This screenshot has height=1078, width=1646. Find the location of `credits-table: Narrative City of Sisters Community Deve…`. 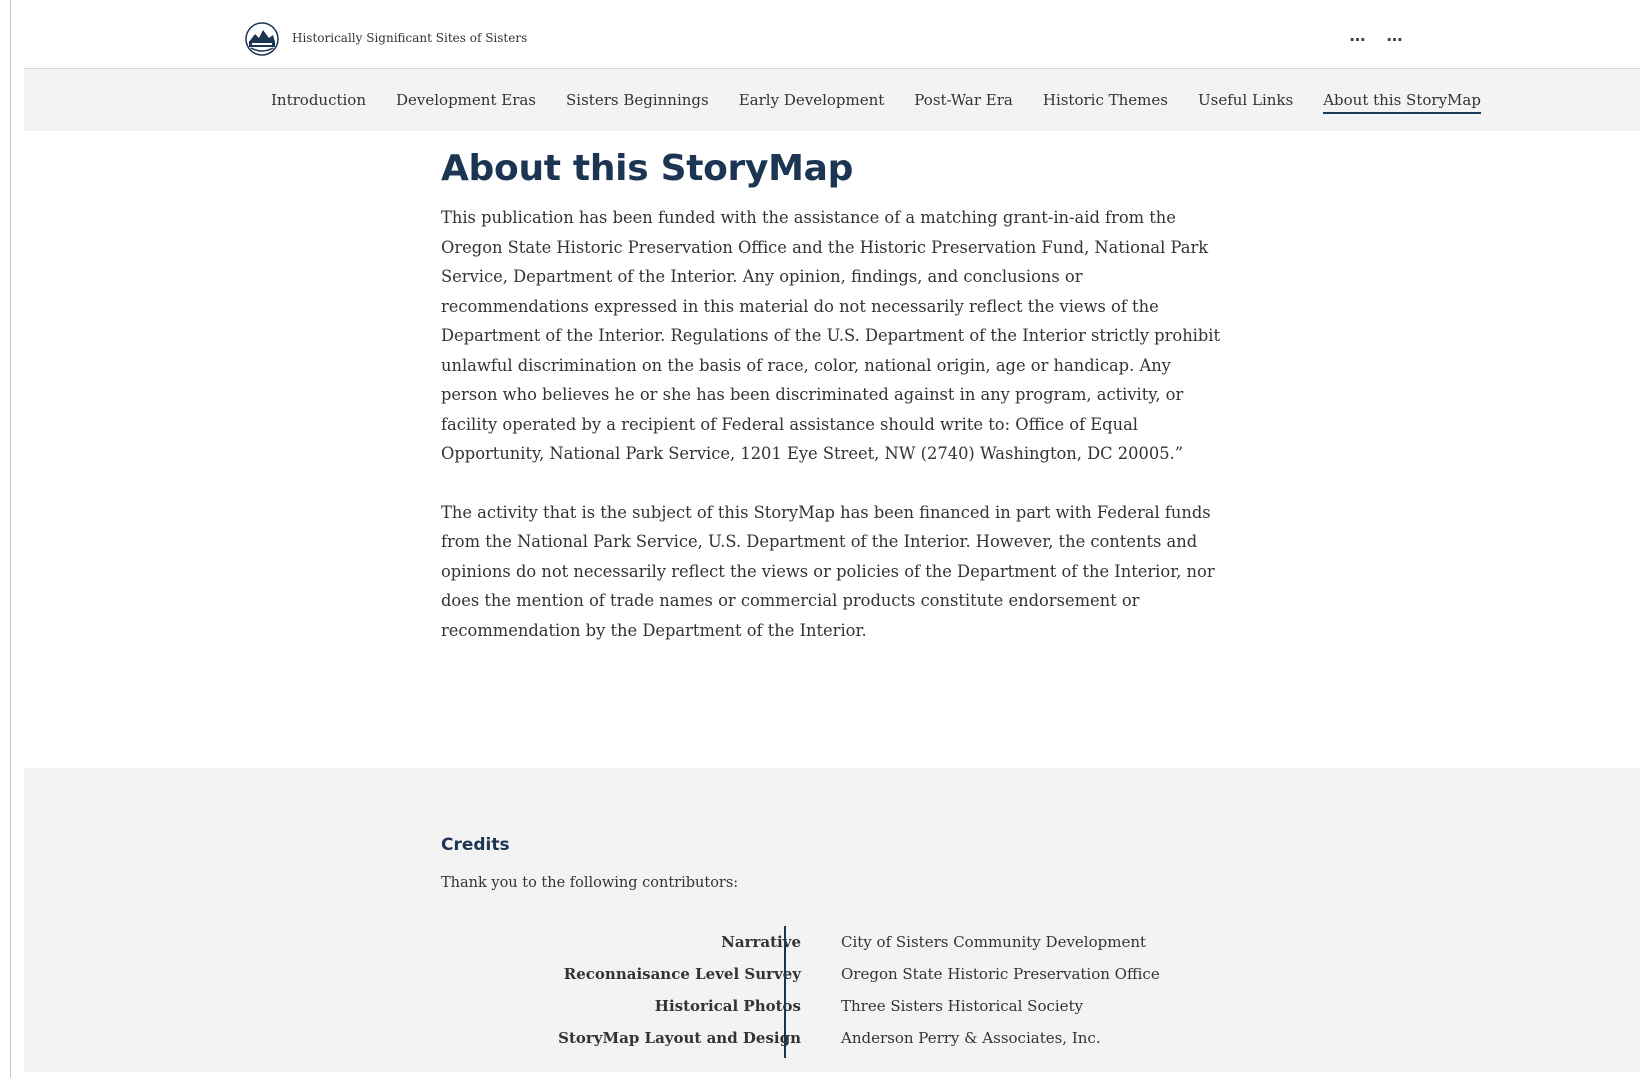

credits-table: Narrative City of Sisters Community Deve… is located at coordinates (821, 990).